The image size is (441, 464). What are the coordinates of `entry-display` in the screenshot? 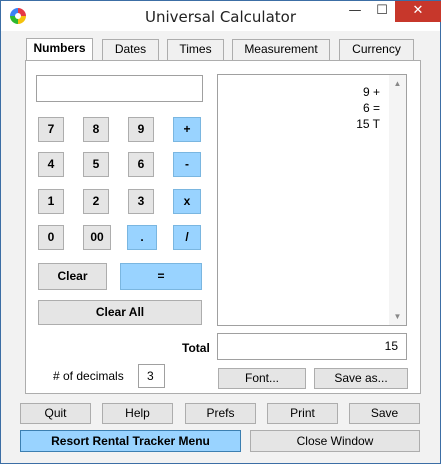 It's located at (119, 88).